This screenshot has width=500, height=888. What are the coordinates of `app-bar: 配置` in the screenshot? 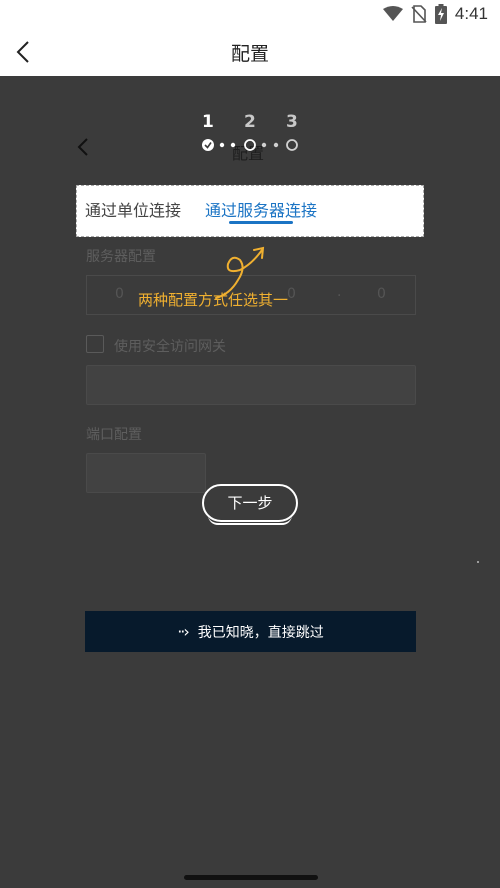 It's located at (250, 52).